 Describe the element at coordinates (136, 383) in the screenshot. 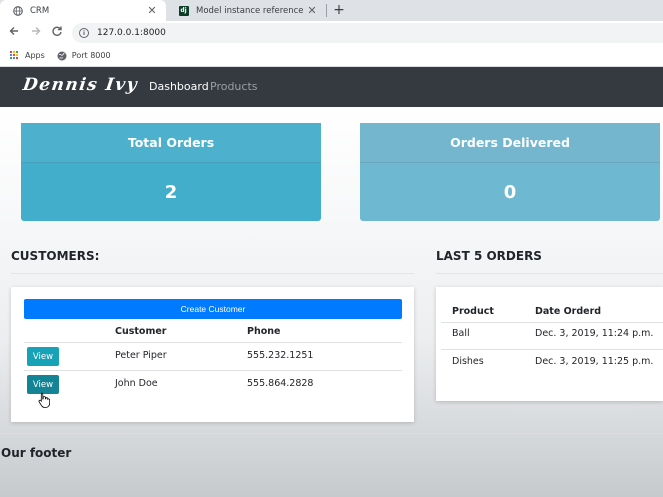

I see `customer-name: John Doe` at that location.